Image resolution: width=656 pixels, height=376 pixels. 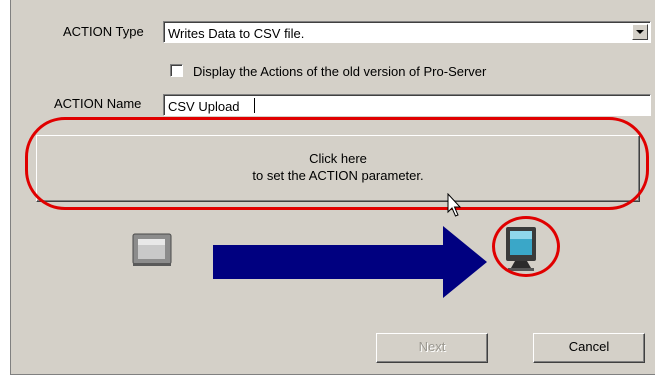 What do you see at coordinates (103, 31) in the screenshot?
I see `action-type-label: ACTION Type` at bounding box center [103, 31].